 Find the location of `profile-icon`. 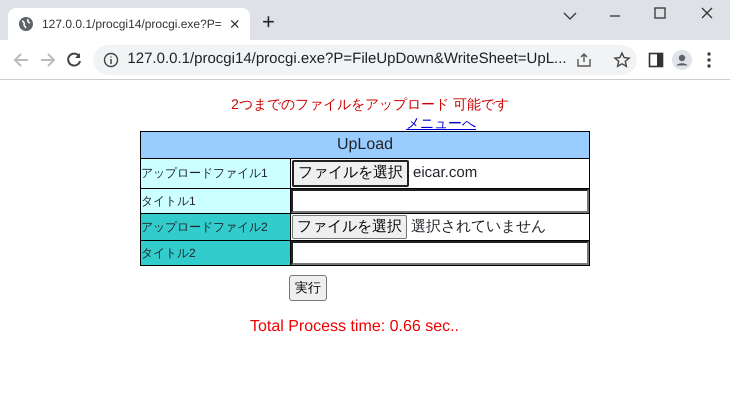

profile-icon is located at coordinates (682, 60).